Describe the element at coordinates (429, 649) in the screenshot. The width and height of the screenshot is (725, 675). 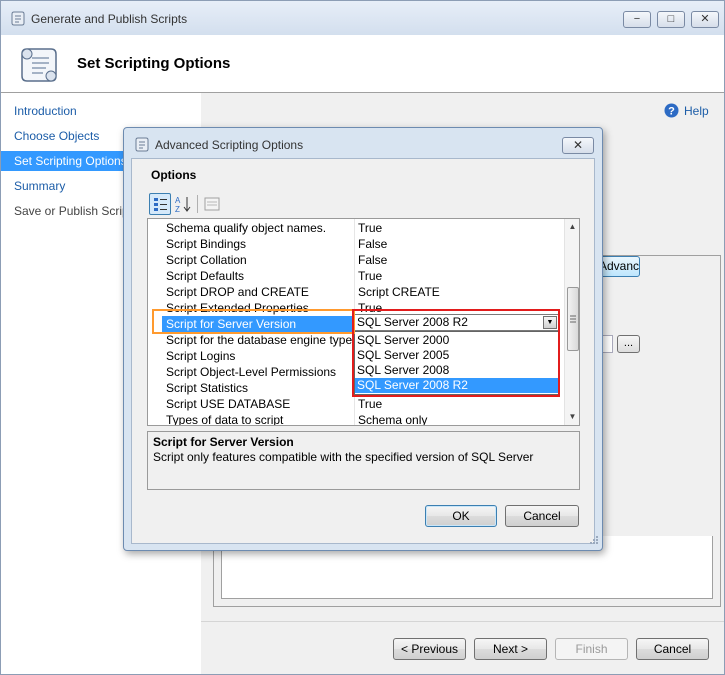
I see `previous-button: < Previous` at that location.